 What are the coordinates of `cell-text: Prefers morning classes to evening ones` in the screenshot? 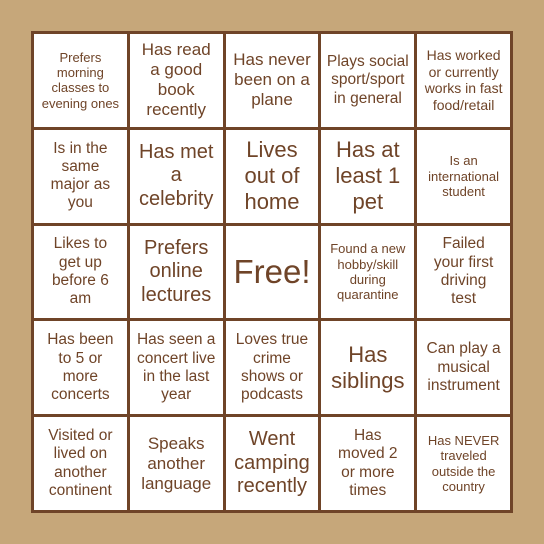 It's located at (80, 80).